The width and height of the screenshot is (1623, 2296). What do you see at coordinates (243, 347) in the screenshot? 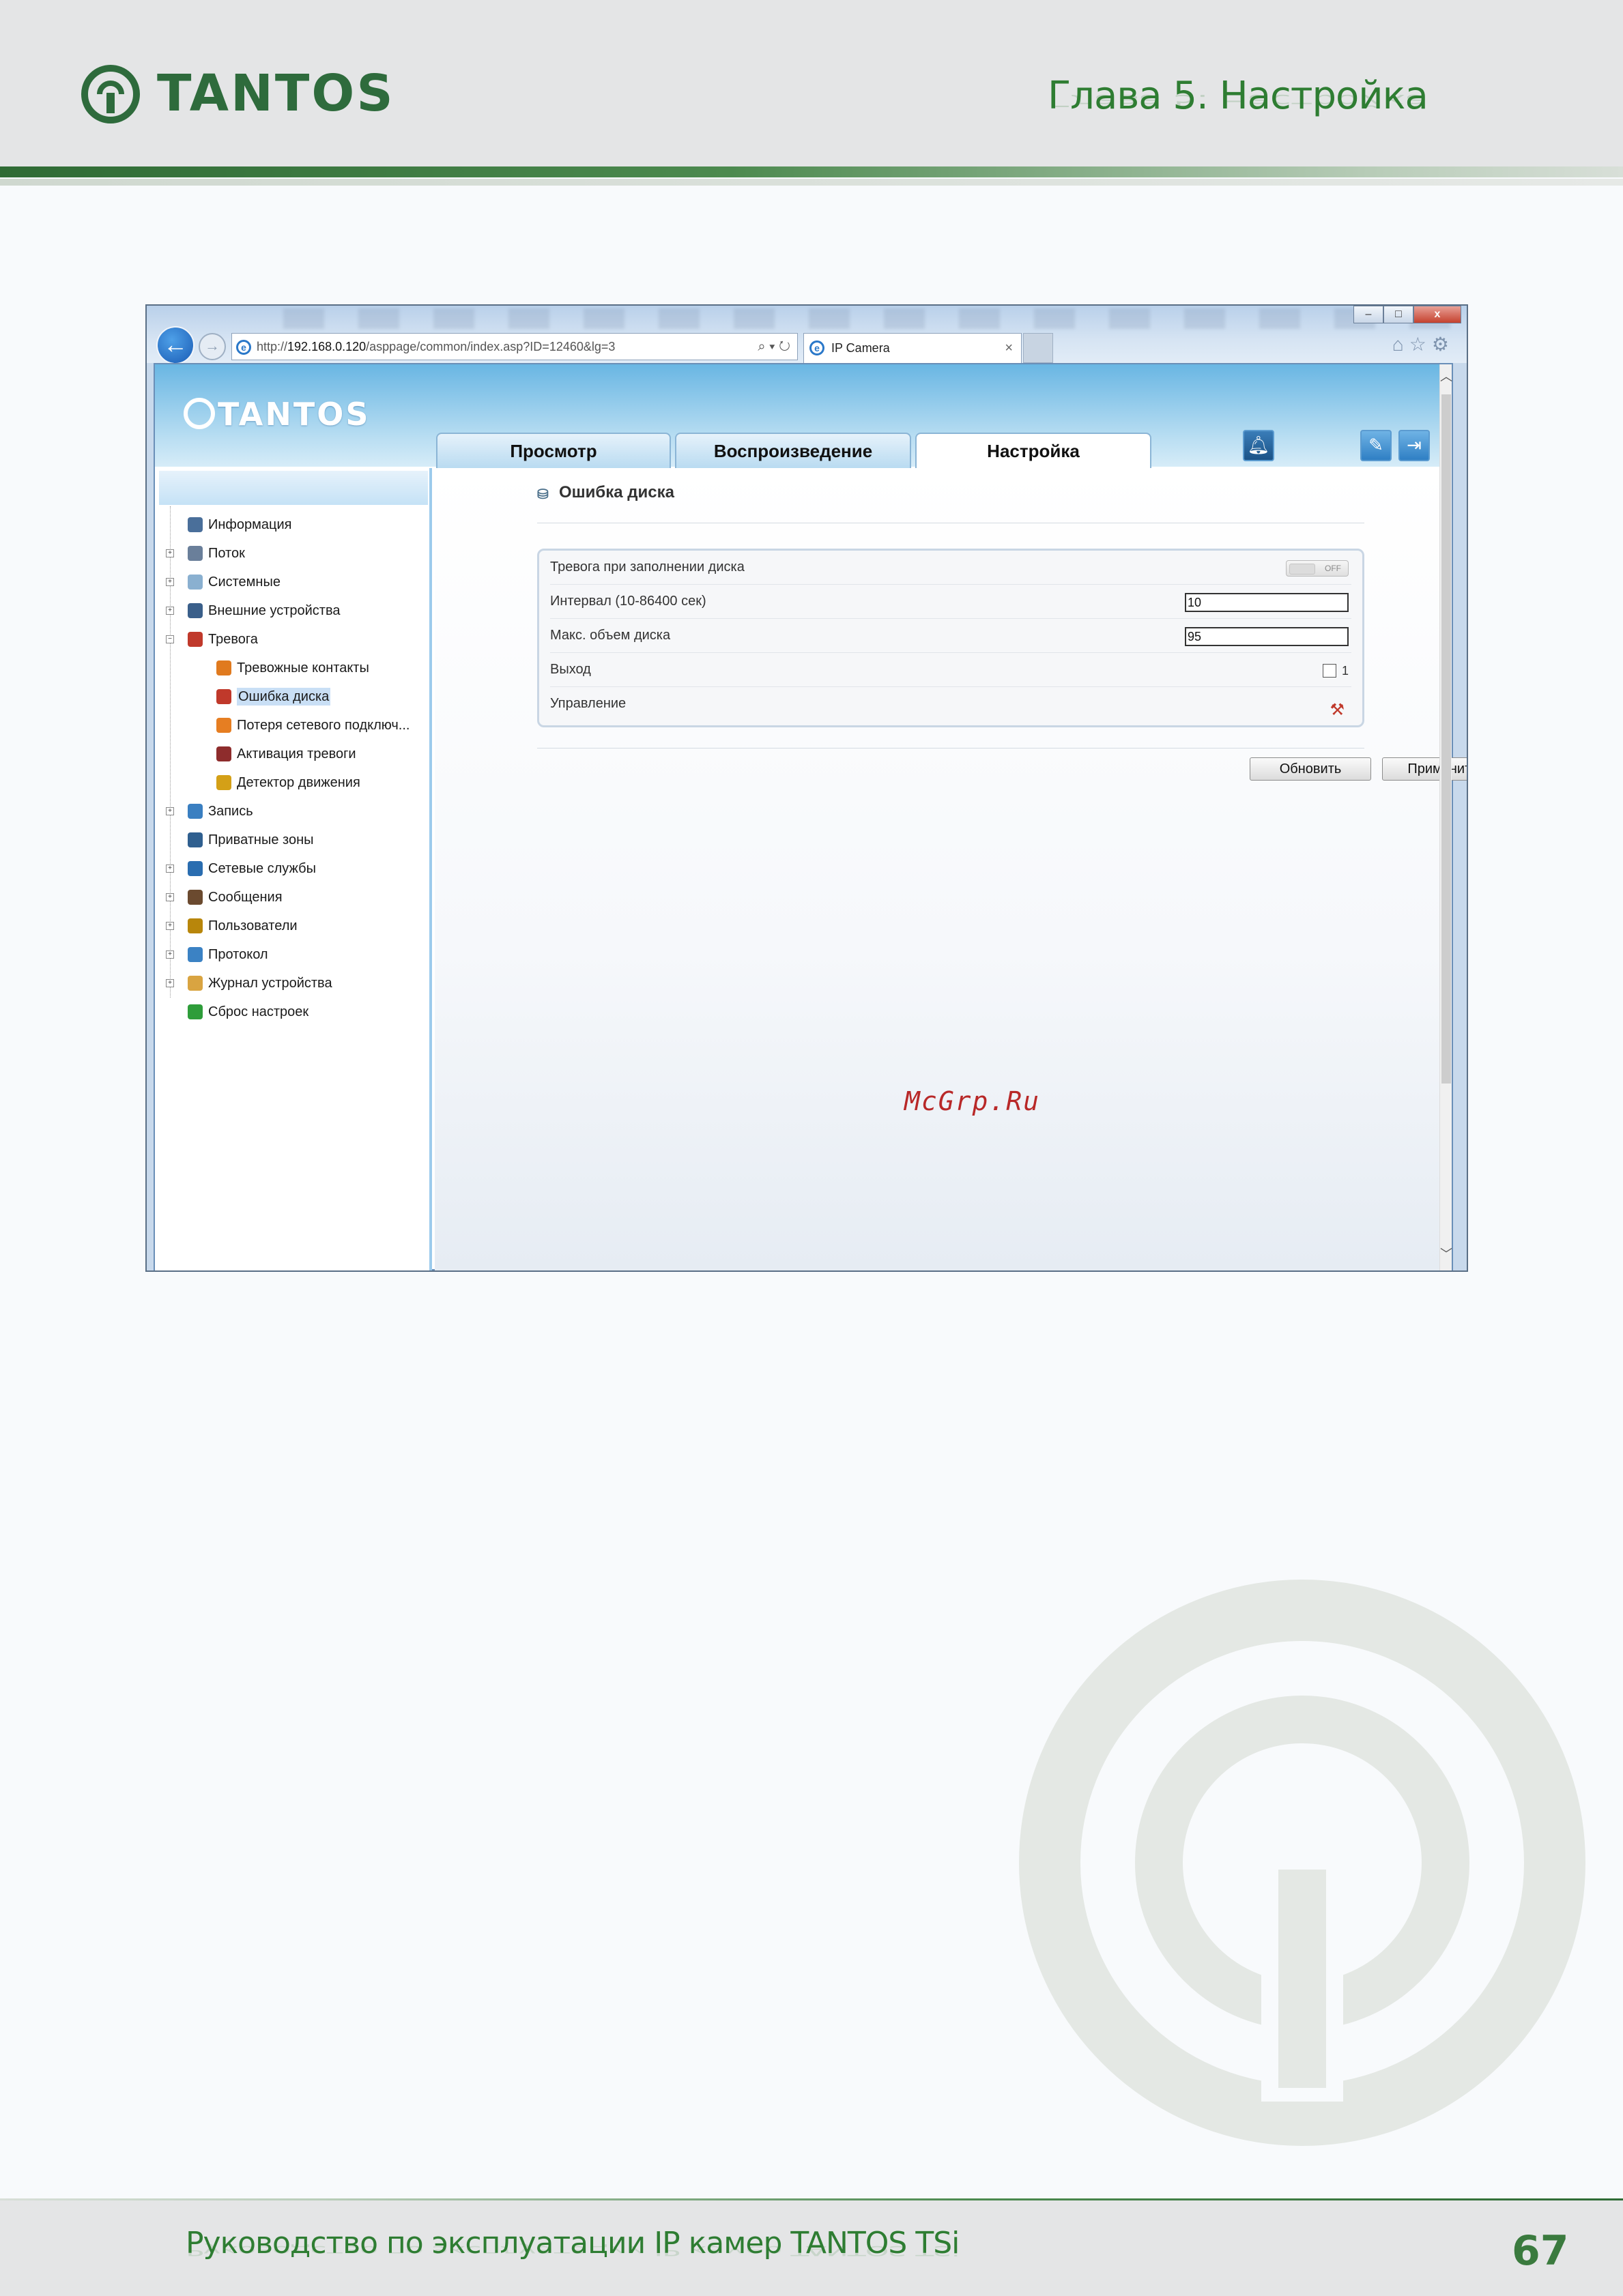
I see `ie-icon: e` at bounding box center [243, 347].